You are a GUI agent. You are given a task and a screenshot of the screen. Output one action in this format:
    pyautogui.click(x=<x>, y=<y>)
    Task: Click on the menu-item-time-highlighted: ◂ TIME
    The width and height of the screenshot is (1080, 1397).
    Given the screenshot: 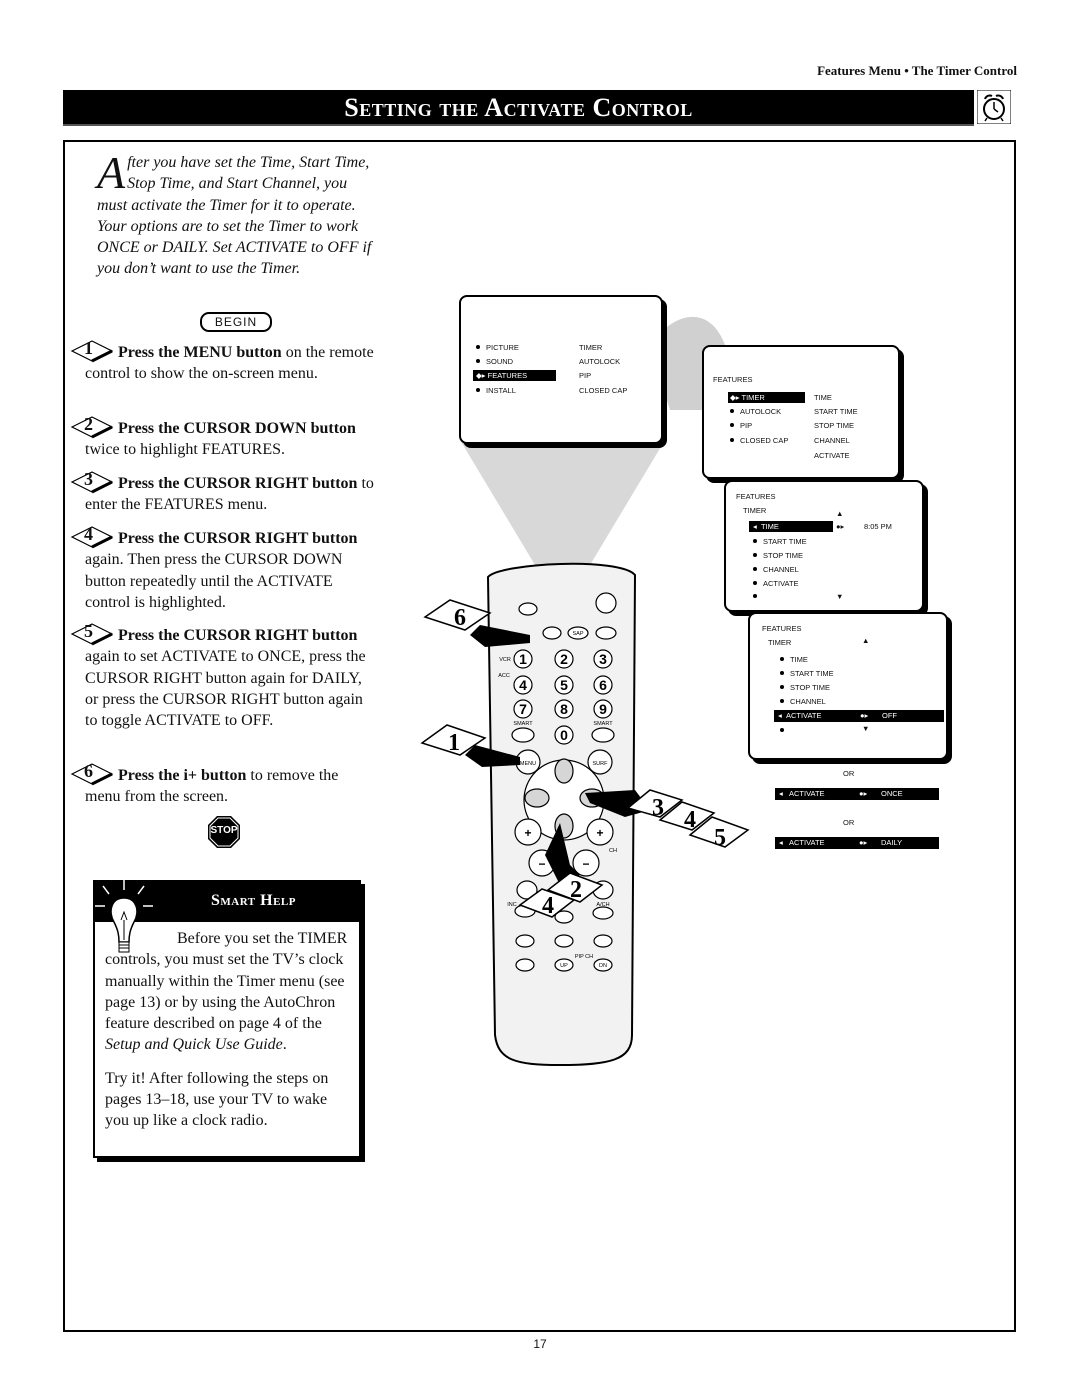 What is the action you would take?
    pyautogui.click(x=791, y=526)
    